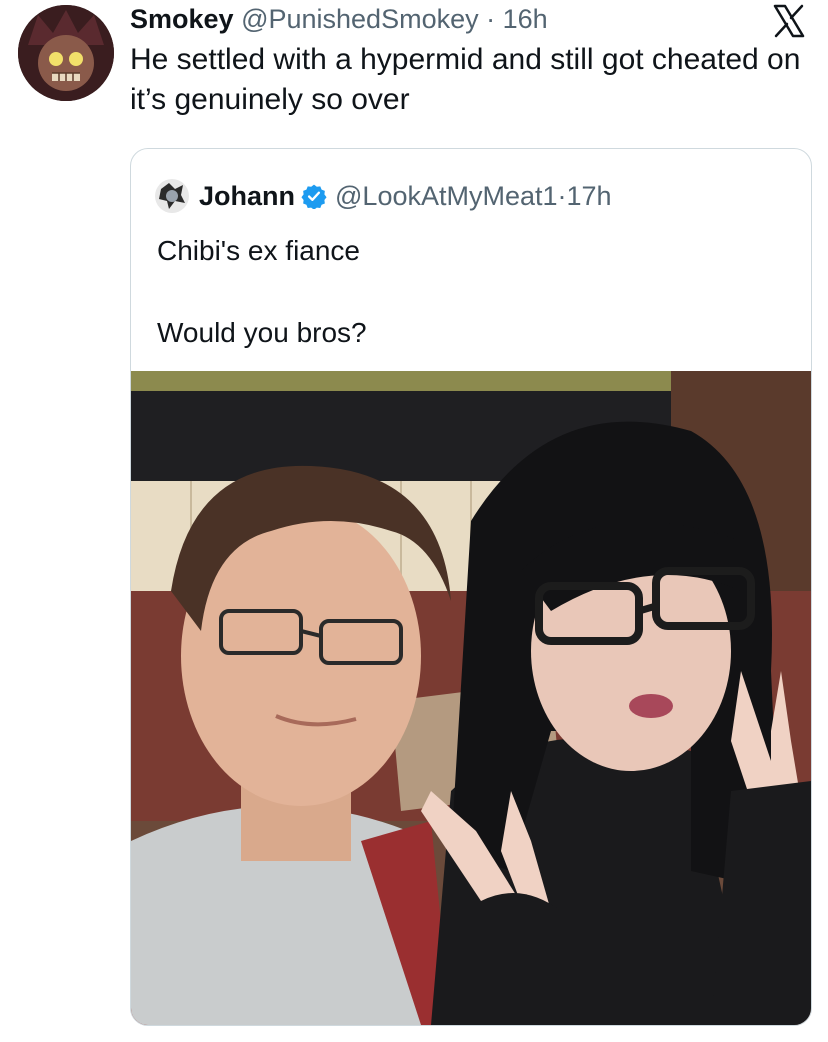  Describe the element at coordinates (247, 196) in the screenshot. I see `quoted-author-name: Johann` at that location.